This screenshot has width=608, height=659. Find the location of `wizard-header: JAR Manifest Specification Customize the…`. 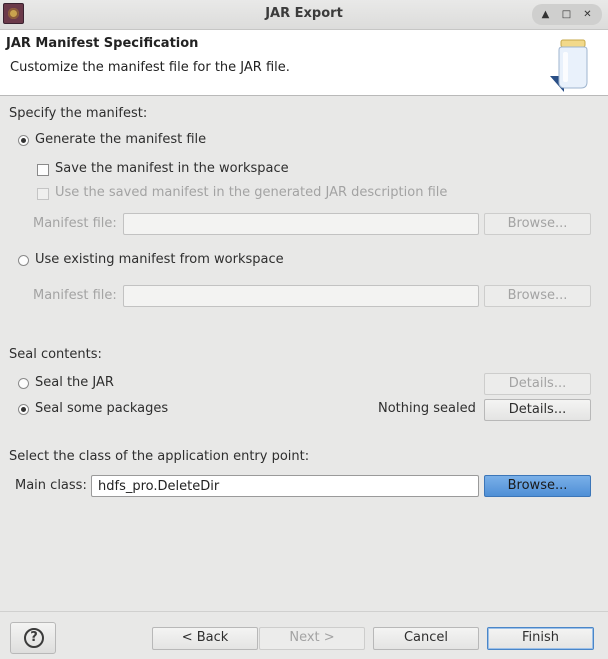

wizard-header: JAR Manifest Specification Customize the… is located at coordinates (304, 63).